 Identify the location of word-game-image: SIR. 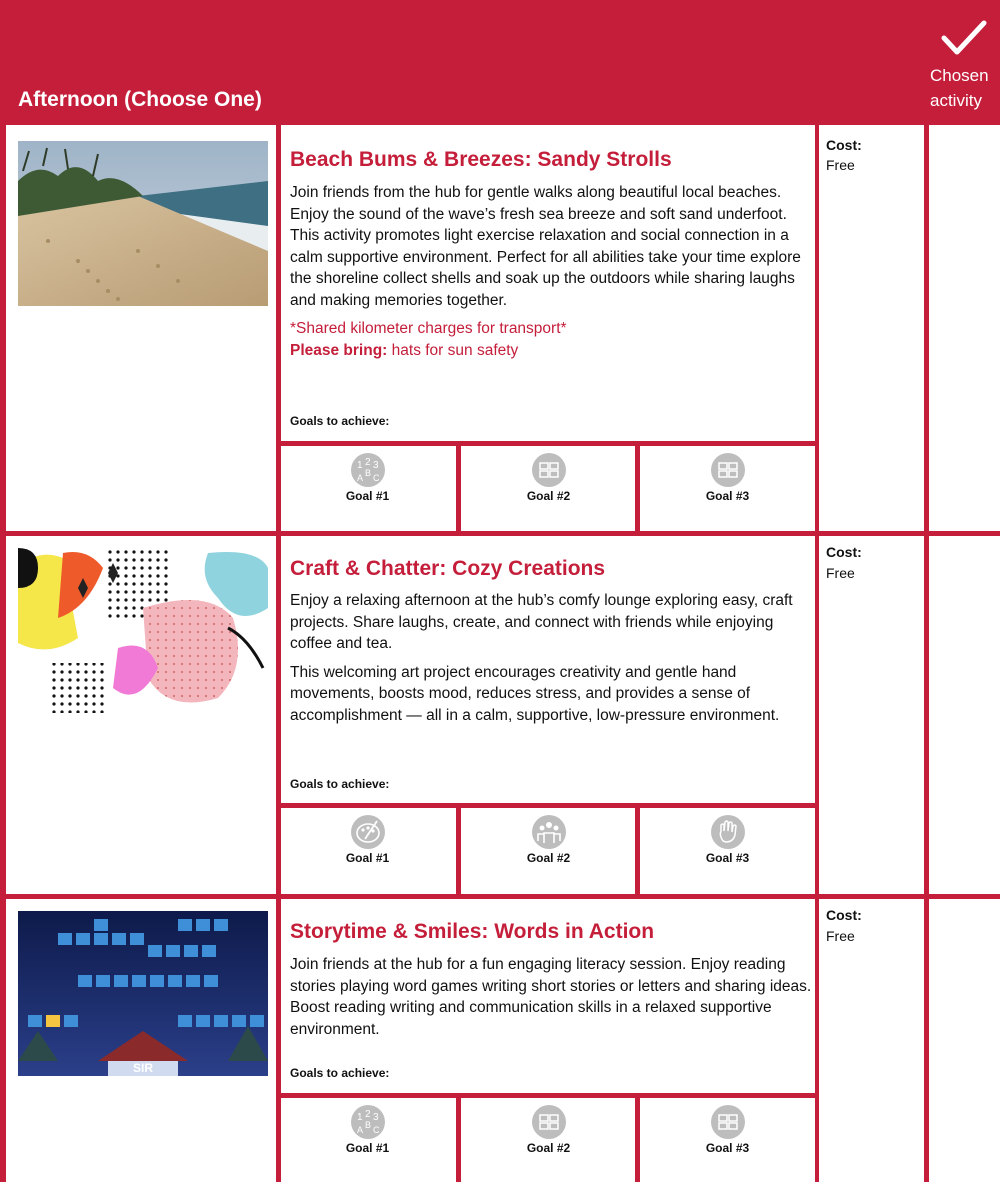
(143, 993).